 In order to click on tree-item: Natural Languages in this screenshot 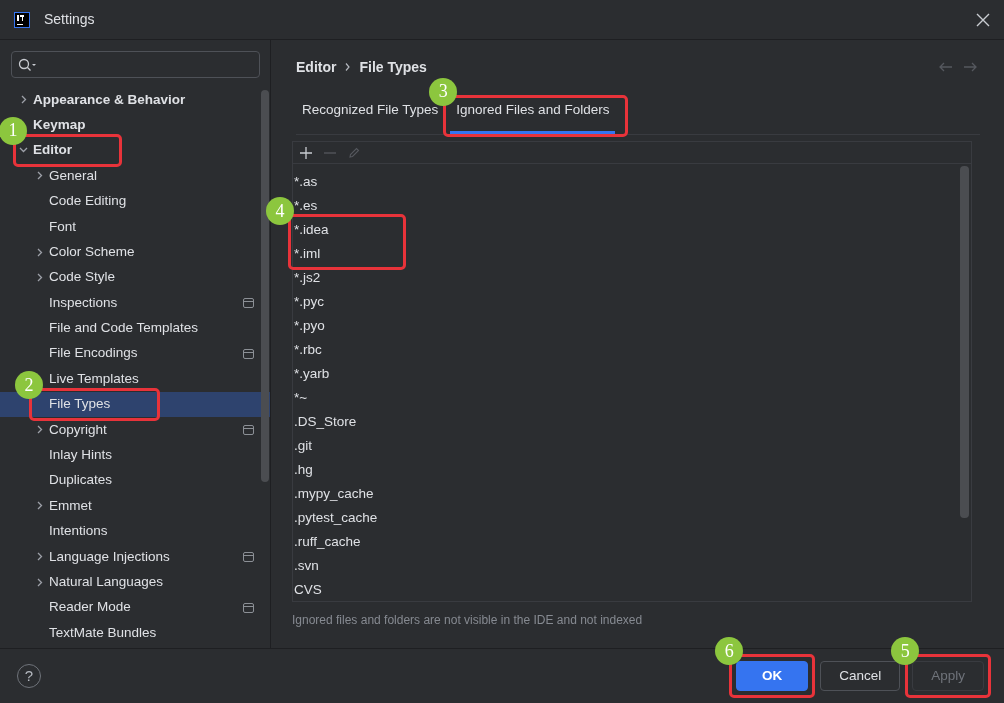, I will do `click(99, 582)`.